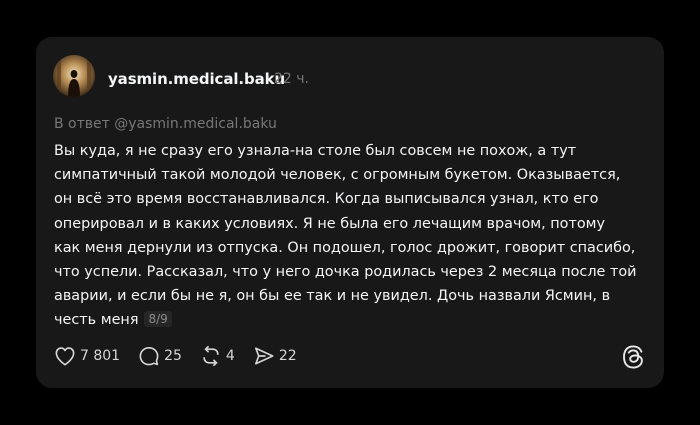 Image resolution: width=700 pixels, height=425 pixels. I want to click on repost-icon, so click(211, 356).